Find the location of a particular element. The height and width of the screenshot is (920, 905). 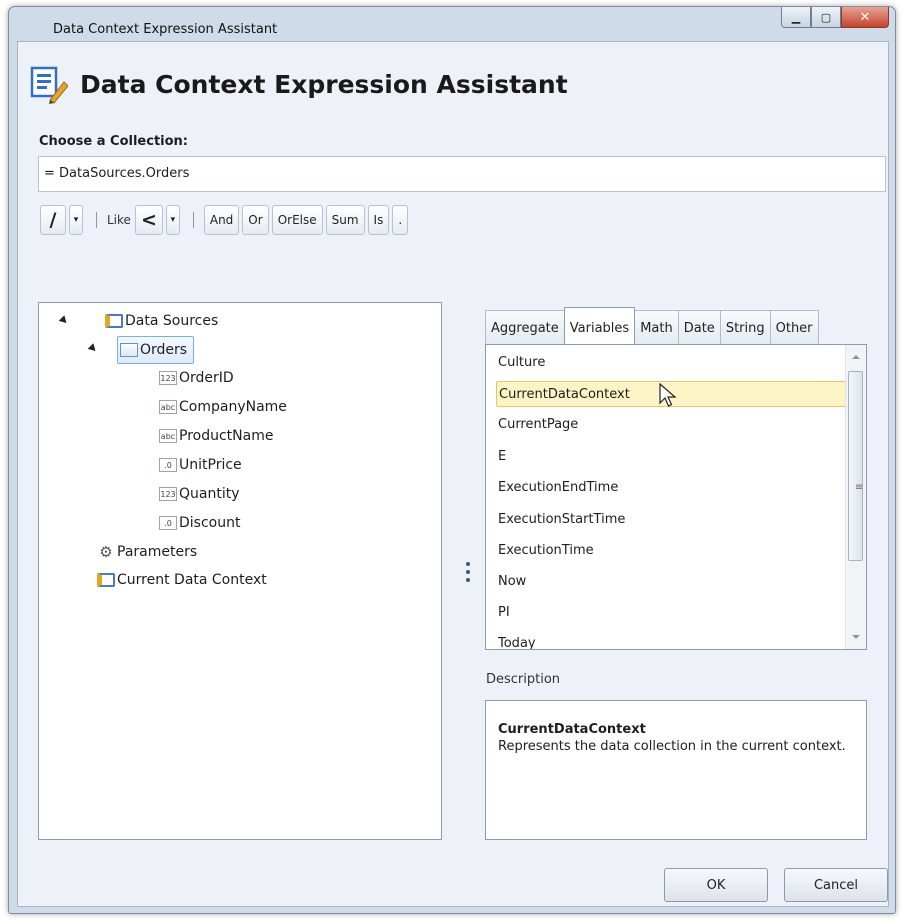

tab-variables: Variables is located at coordinates (599, 325).